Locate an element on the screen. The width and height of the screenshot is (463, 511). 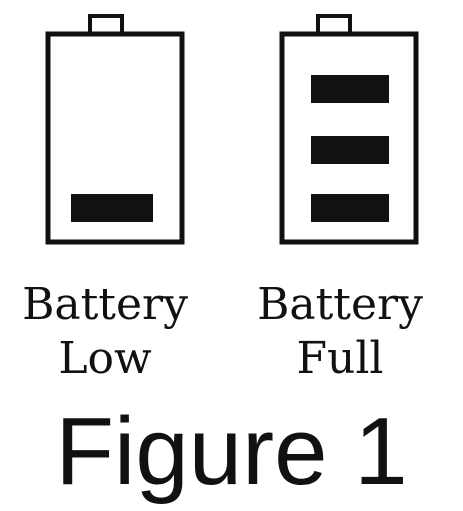
battery-full-label-line1: Battery is located at coordinates (340, 304).